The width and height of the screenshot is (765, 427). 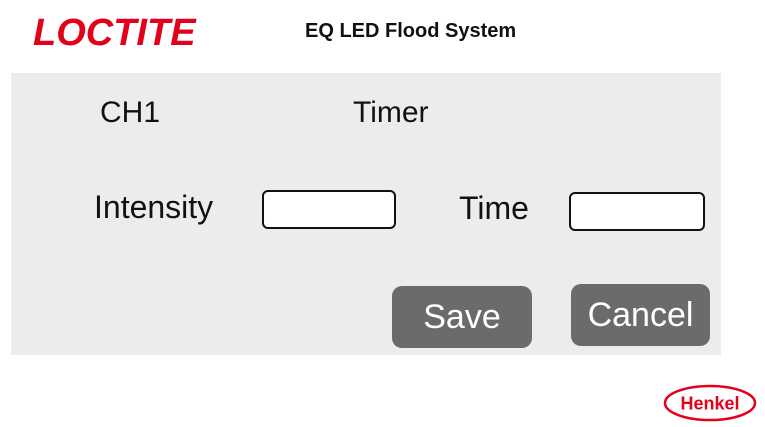 What do you see at coordinates (154, 207) in the screenshot?
I see `intensity-label: Intensity` at bounding box center [154, 207].